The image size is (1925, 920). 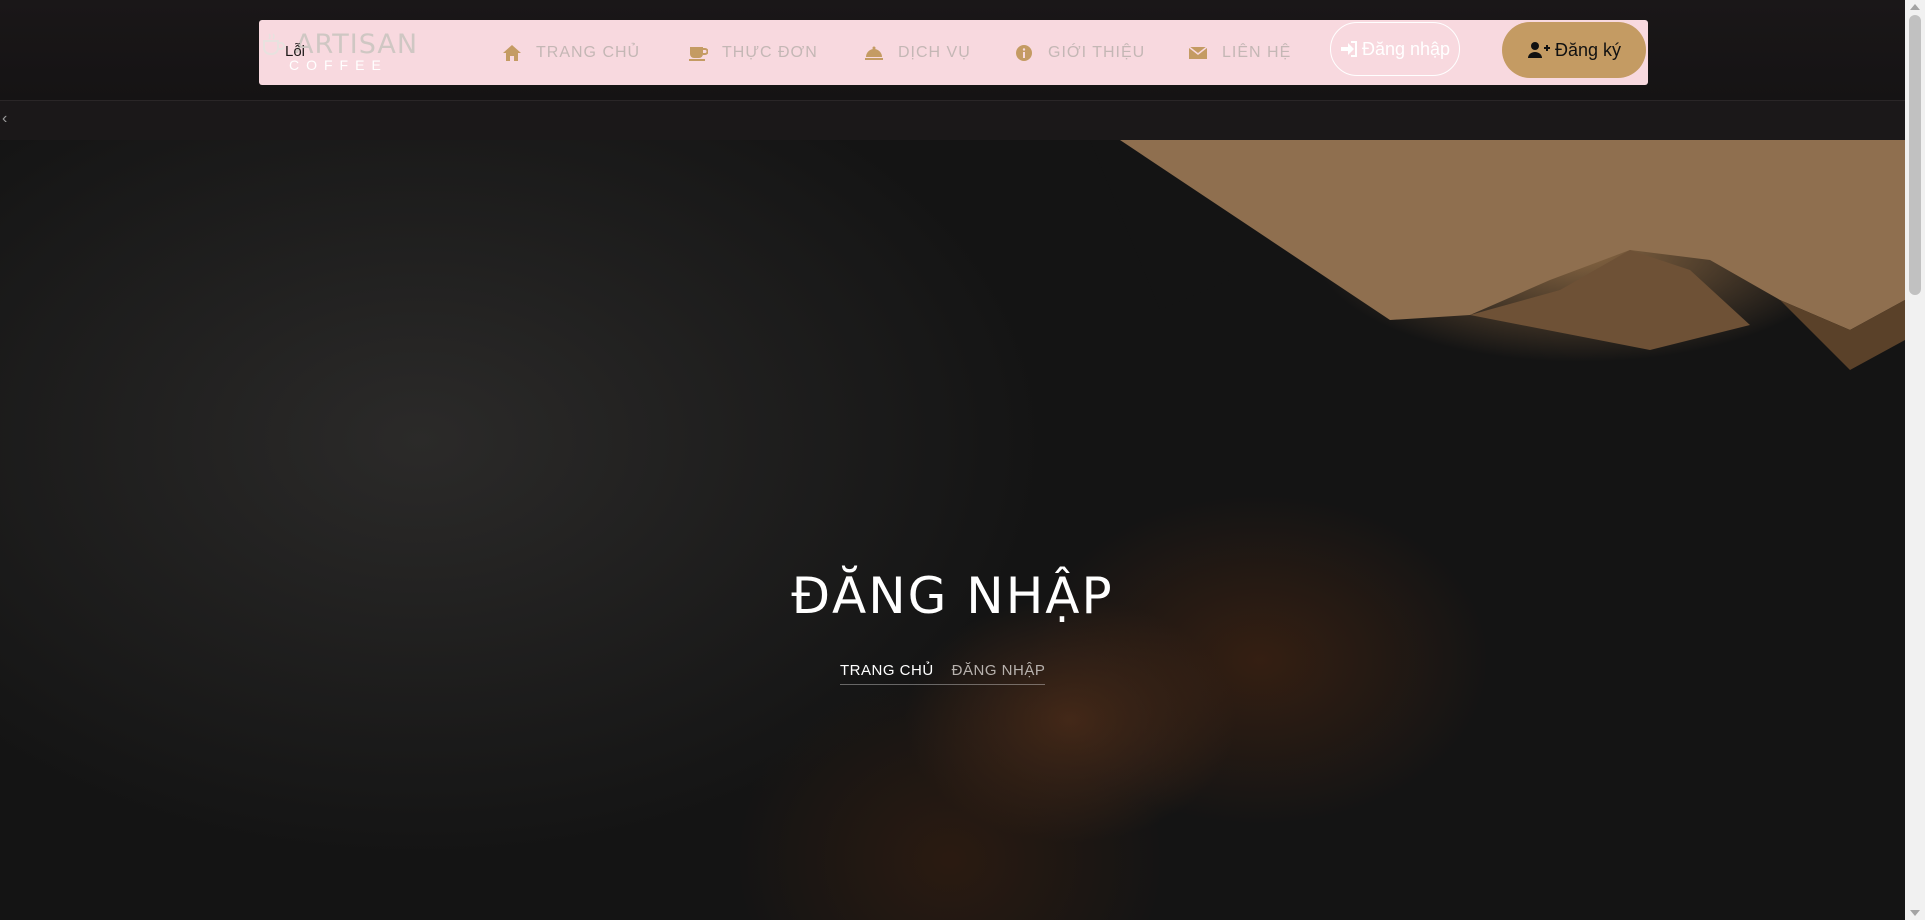 What do you see at coordinates (4, 119) in the screenshot?
I see `chevron-left-icon: ‹` at bounding box center [4, 119].